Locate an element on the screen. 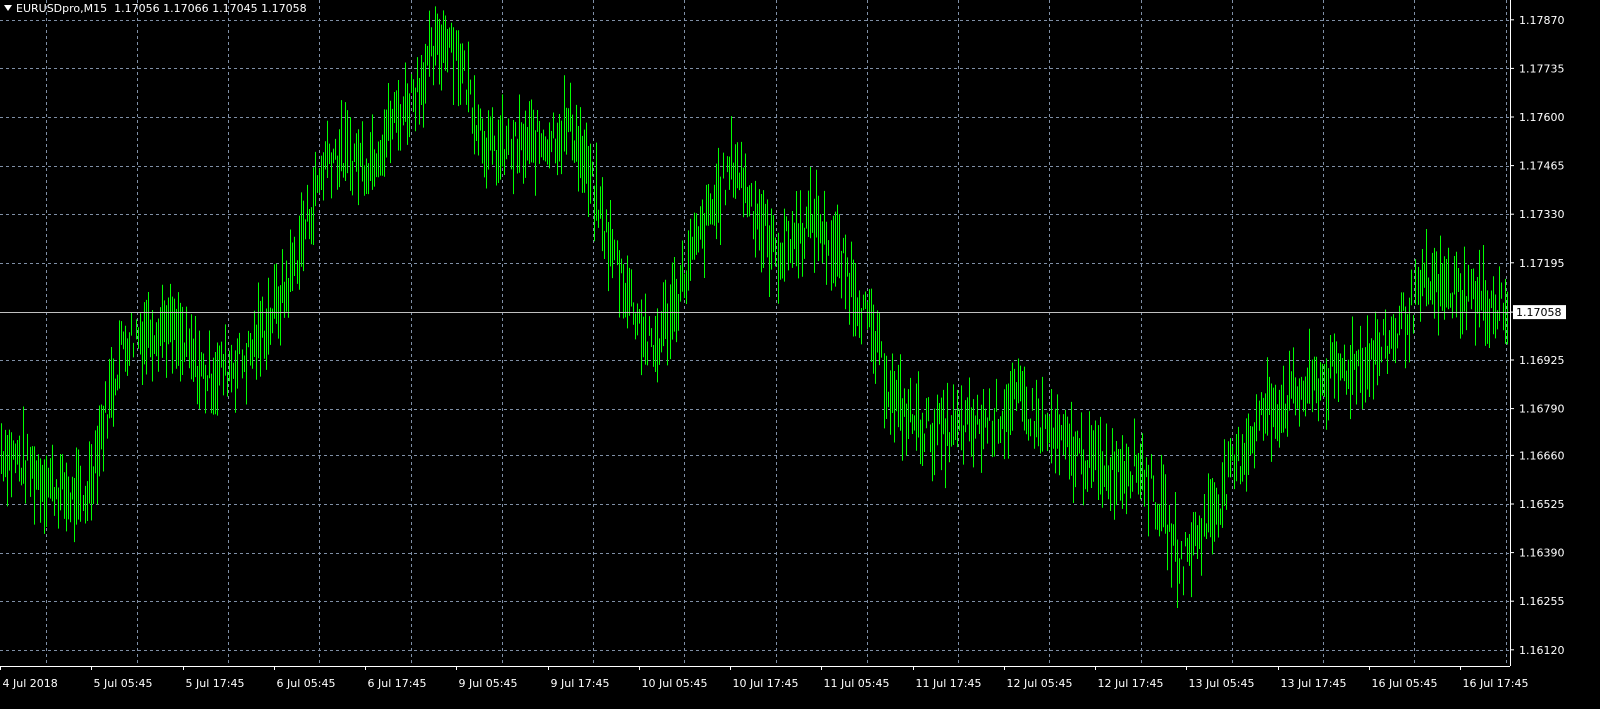 The width and height of the screenshot is (1600, 709). y-tick-label: 1.16255 is located at coordinates (1542, 601).